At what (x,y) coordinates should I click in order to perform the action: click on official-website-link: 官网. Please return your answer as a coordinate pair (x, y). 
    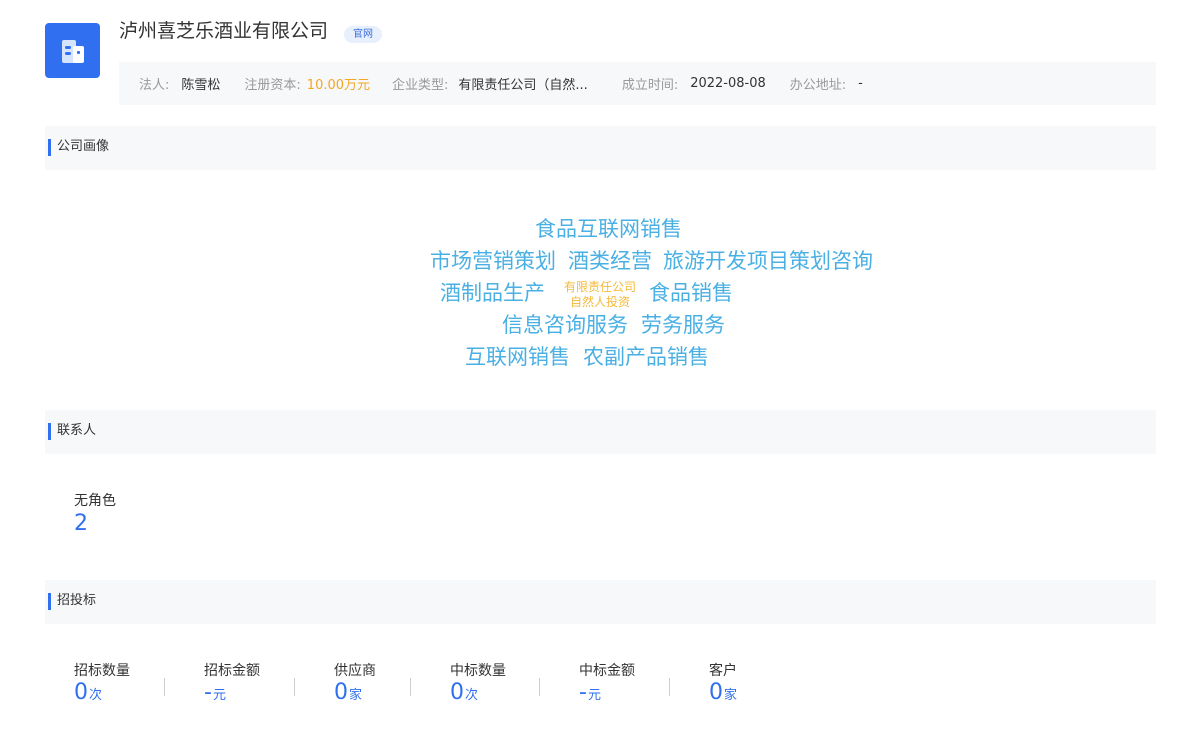
    Looking at the image, I should click on (363, 34).